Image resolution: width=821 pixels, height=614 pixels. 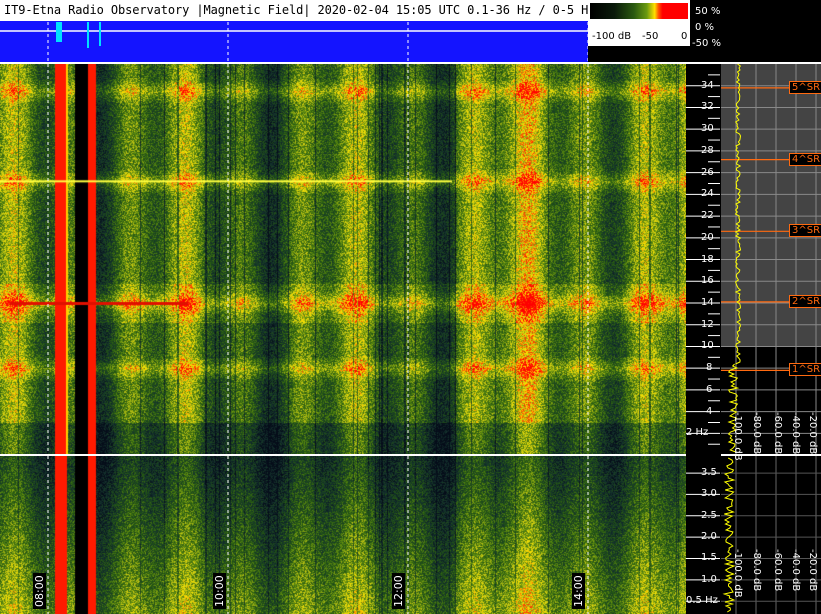 What do you see at coordinates (805, 370) in the screenshot?
I see `resonance-label: 1^SR` at bounding box center [805, 370].